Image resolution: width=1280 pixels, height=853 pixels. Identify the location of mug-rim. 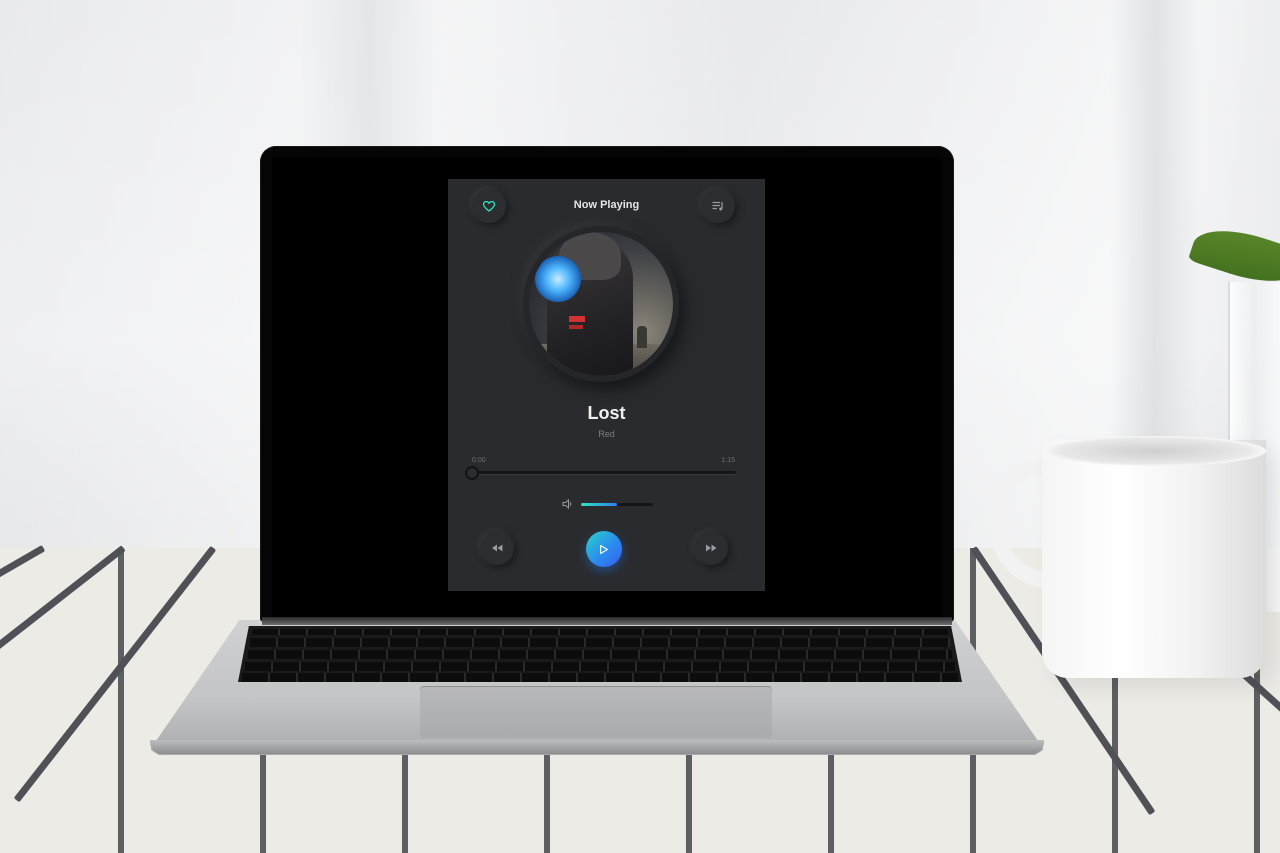
(1154, 451).